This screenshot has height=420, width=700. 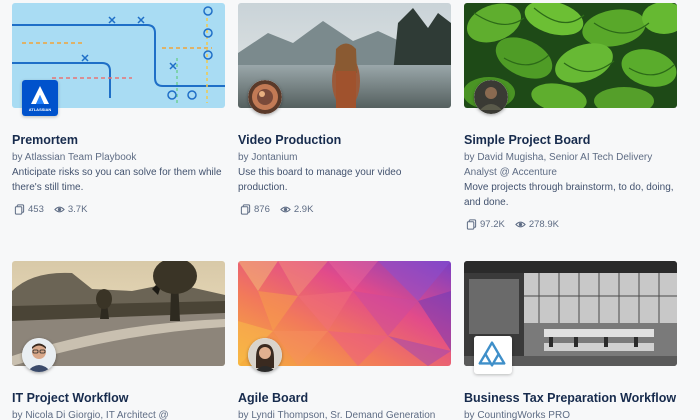 I want to click on copies-count: 97.2K, so click(x=492, y=224).